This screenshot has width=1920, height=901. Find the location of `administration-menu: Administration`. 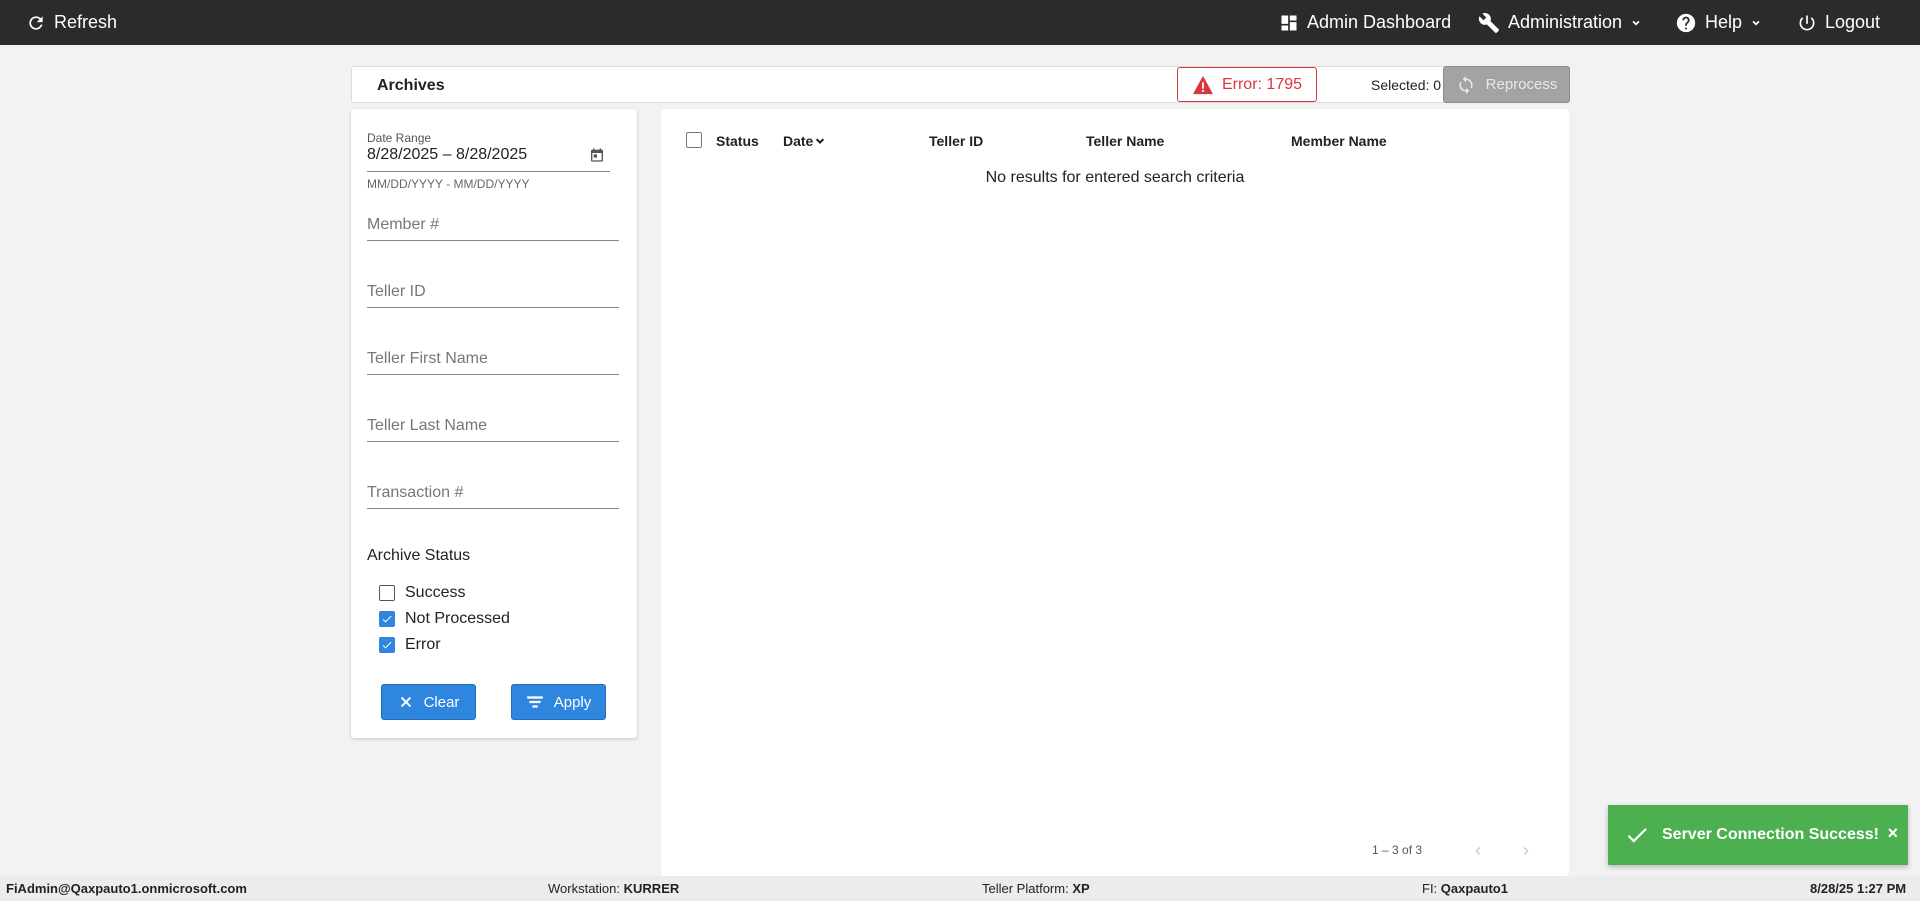

administration-menu: Administration is located at coordinates (1560, 22).